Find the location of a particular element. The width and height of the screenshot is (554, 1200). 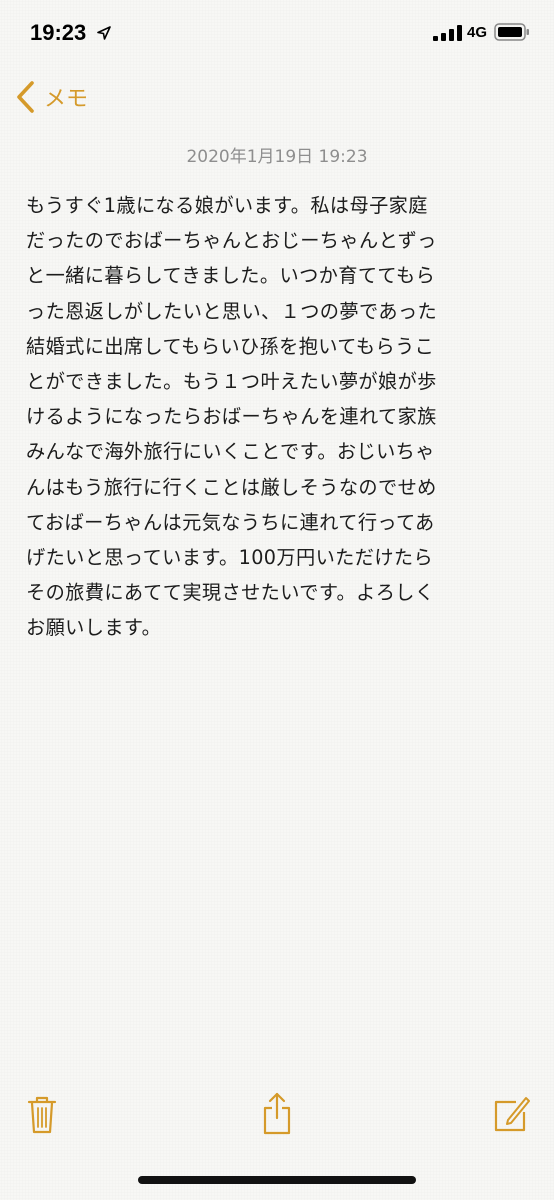

location-arrow-icon is located at coordinates (104, 33).